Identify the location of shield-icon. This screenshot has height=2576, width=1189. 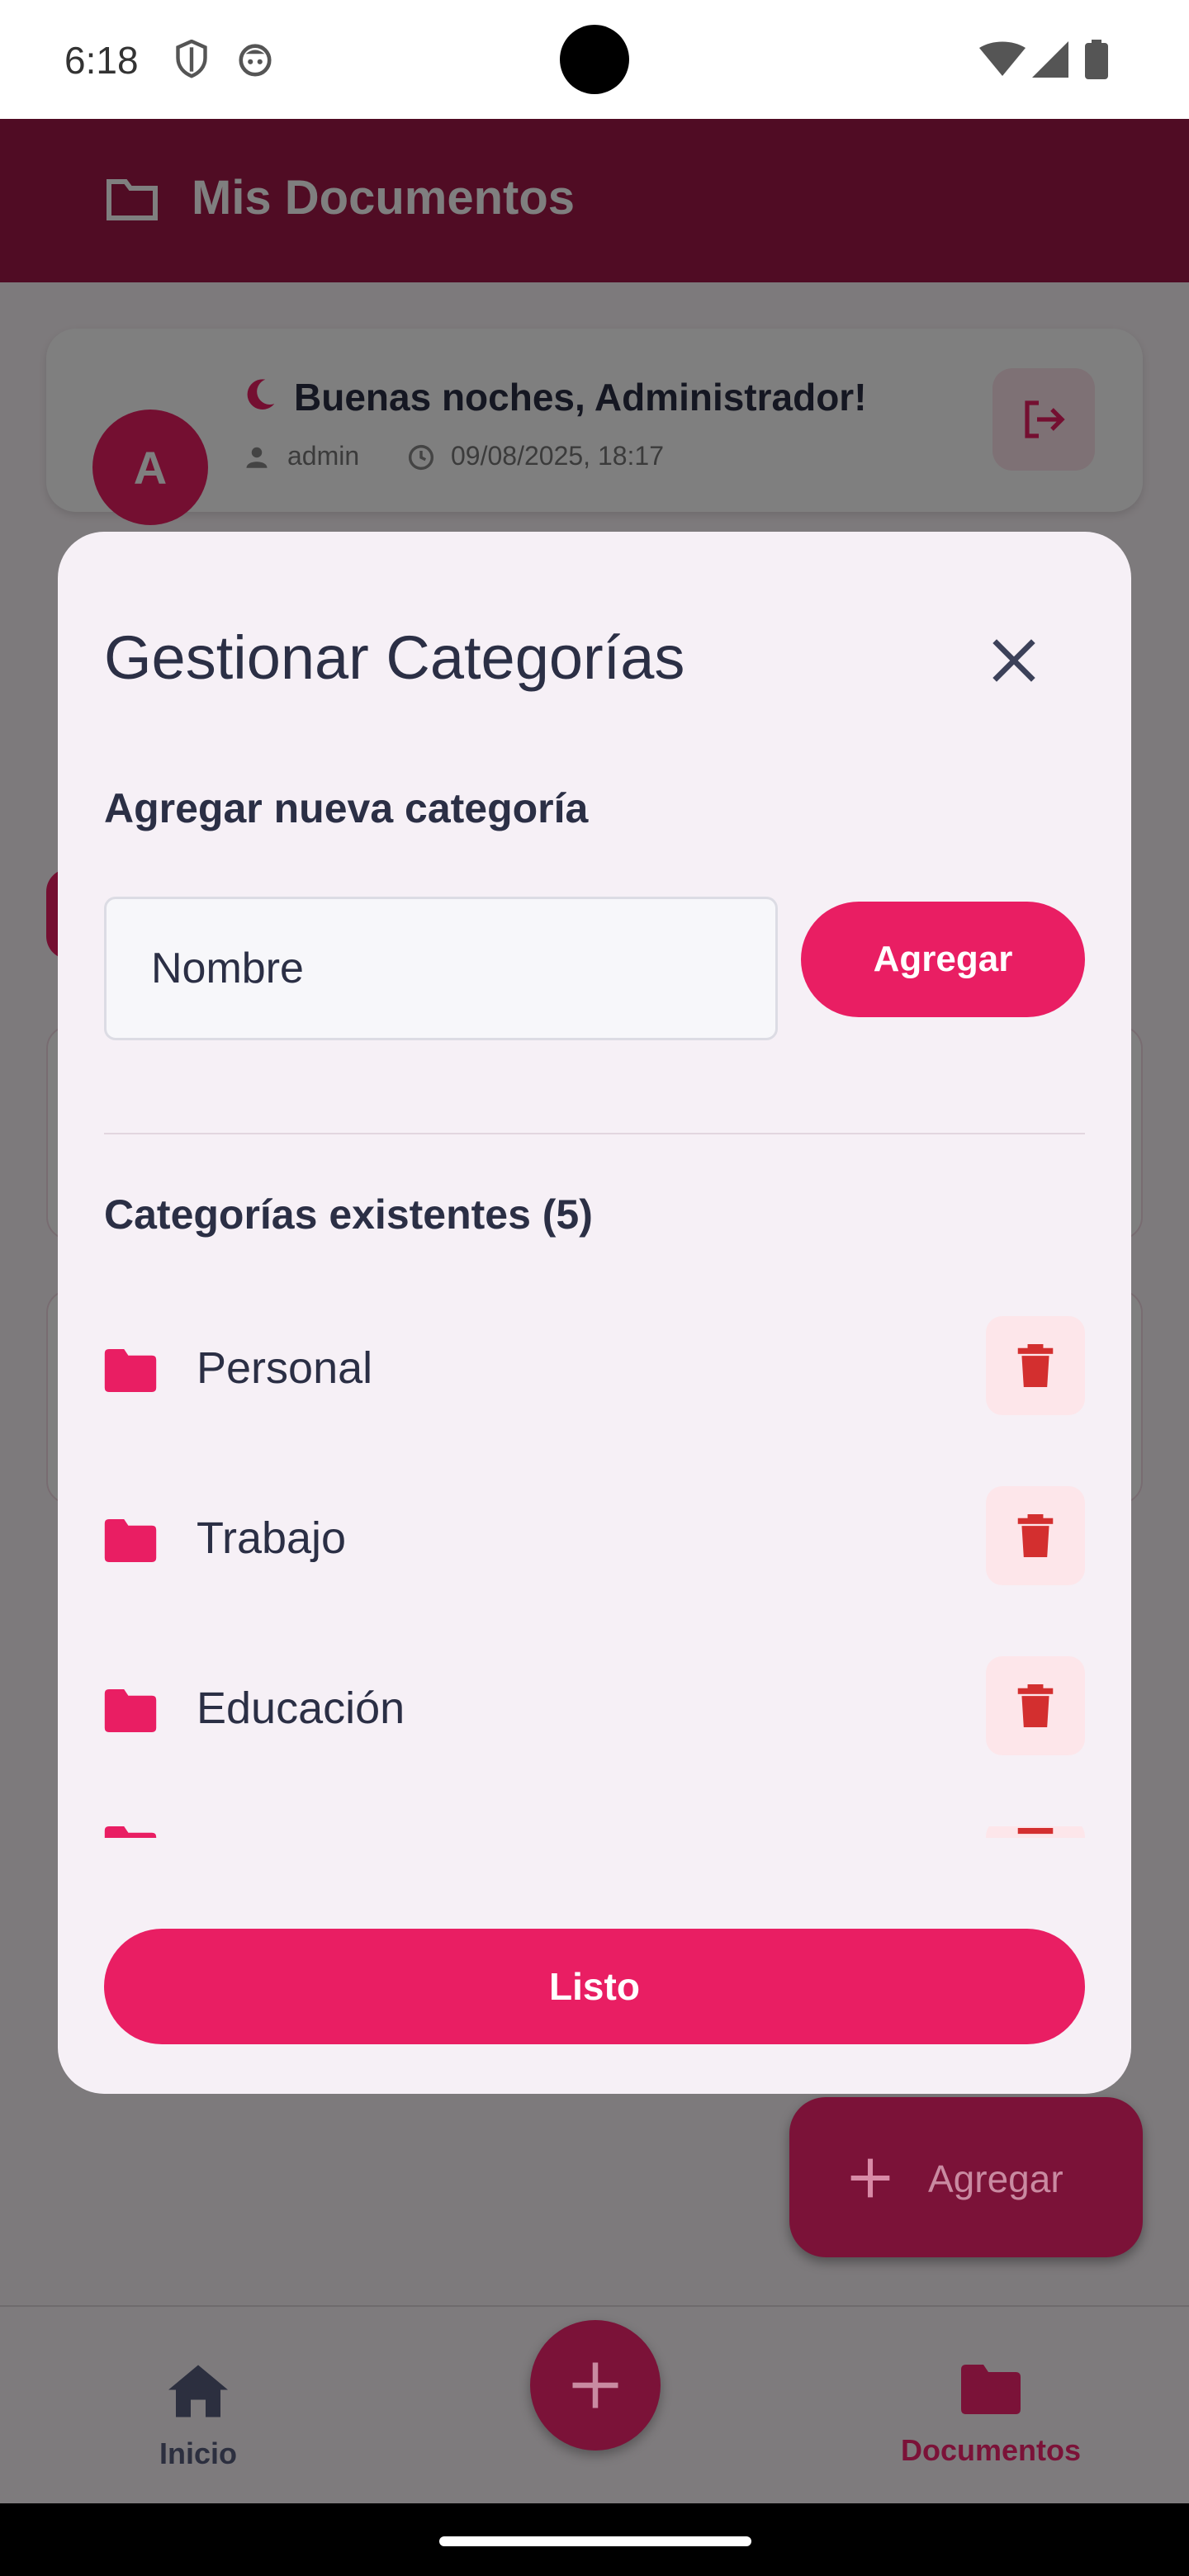
(191, 61).